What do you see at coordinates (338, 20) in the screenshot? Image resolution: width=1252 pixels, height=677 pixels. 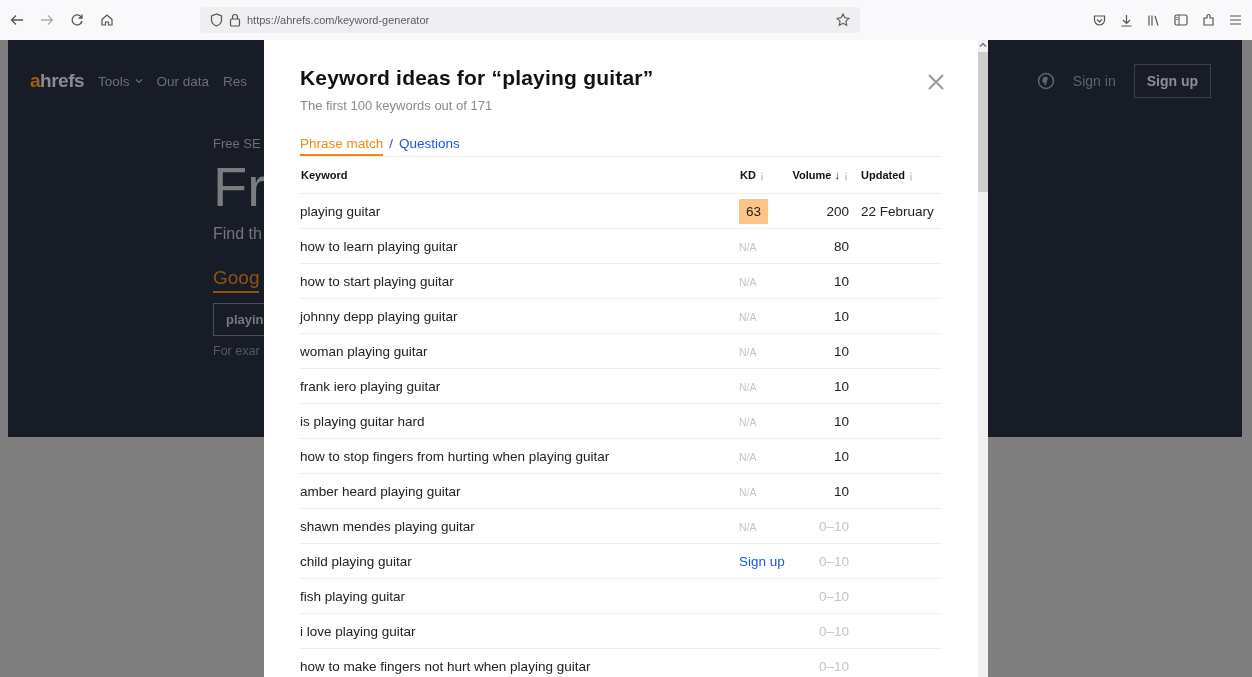 I see `url-text: https://ahrefs.com/keyword-generator` at bounding box center [338, 20].